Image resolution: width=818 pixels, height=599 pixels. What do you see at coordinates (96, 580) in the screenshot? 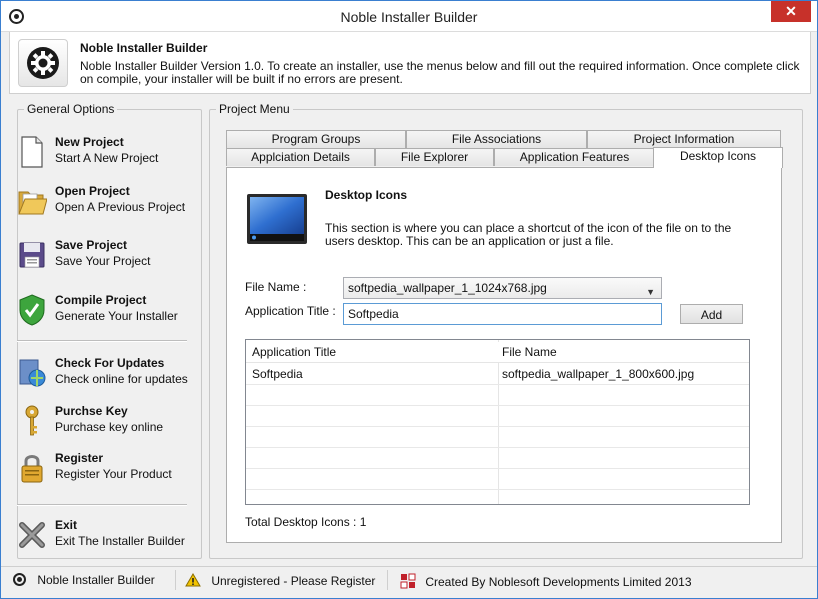
I see `status-app-name: Noble Installer Builder` at bounding box center [96, 580].